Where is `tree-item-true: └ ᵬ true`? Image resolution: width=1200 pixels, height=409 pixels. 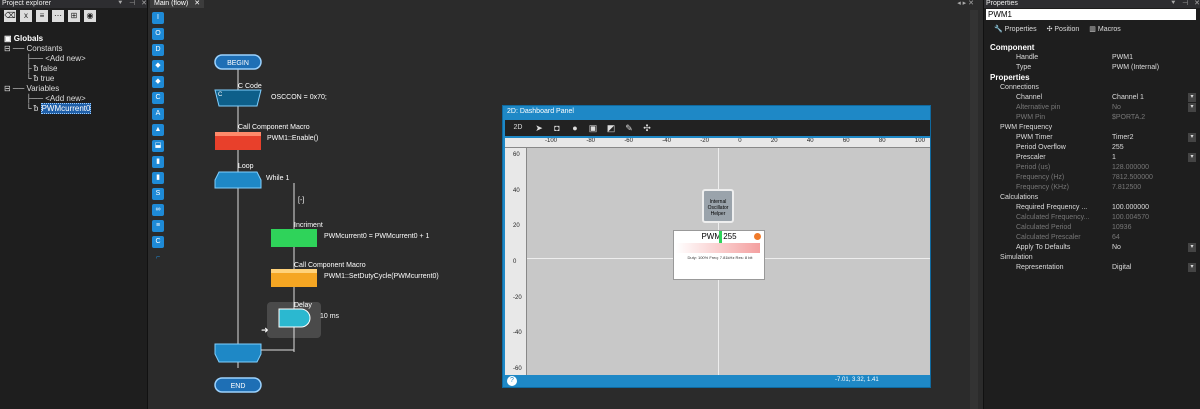 tree-item-true: └ ᵬ true is located at coordinates (47, 79).